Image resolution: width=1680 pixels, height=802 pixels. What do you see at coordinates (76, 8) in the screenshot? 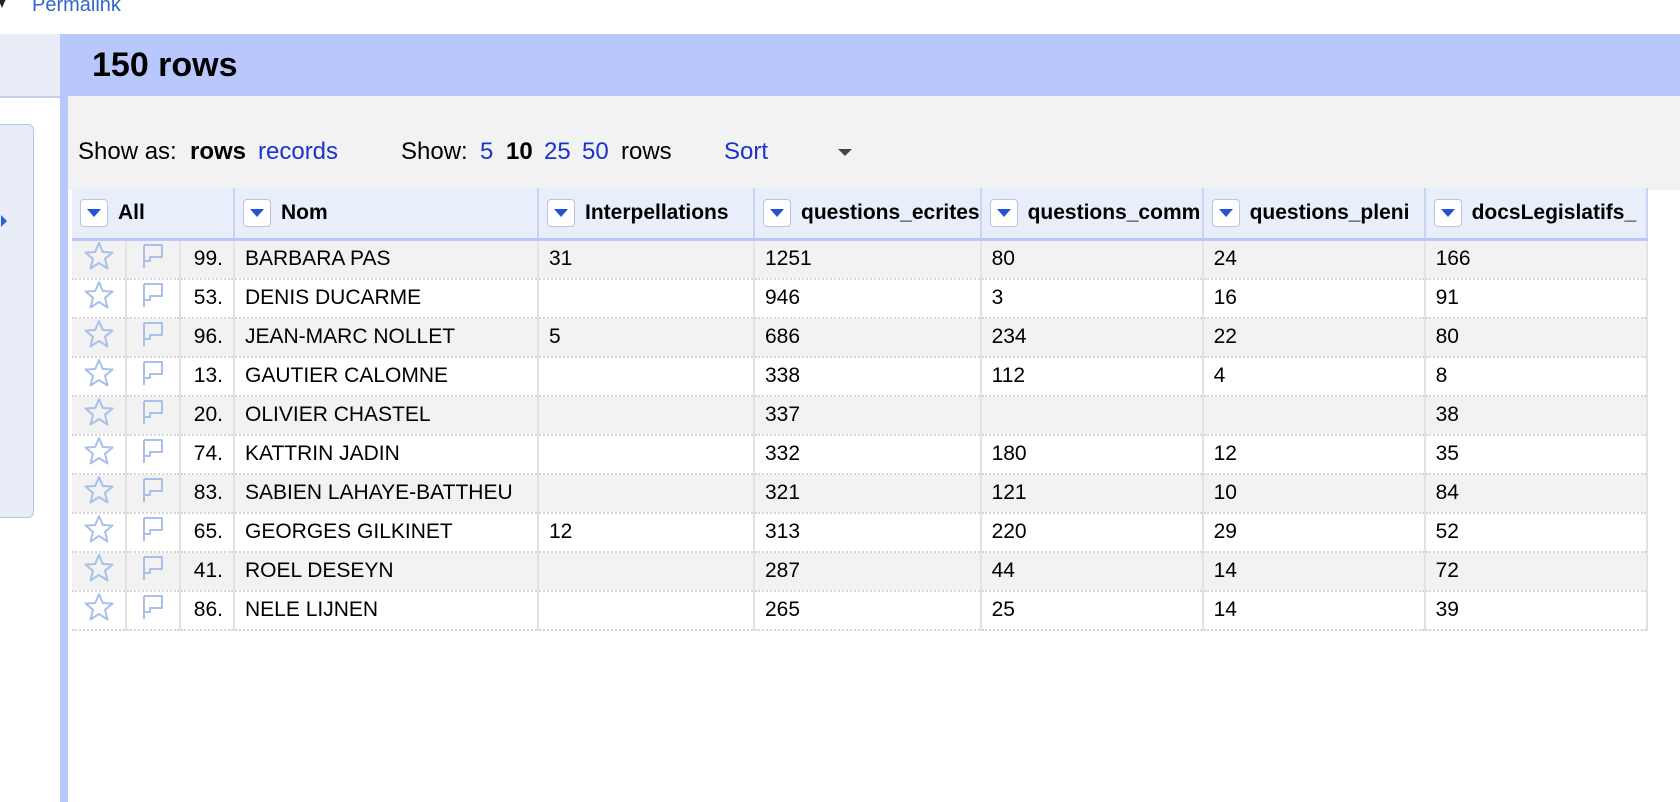
I see `permalink-link: Permalink` at bounding box center [76, 8].